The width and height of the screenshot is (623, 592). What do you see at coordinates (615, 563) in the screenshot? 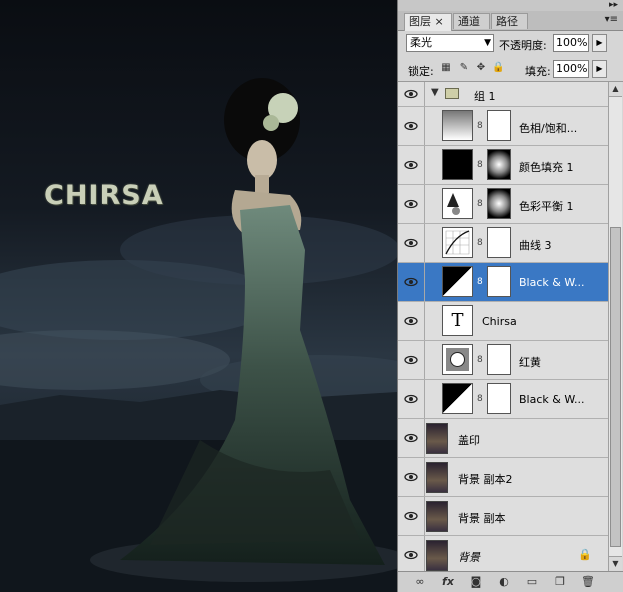
I see `scroll-down-icon: ▼` at bounding box center [615, 563].